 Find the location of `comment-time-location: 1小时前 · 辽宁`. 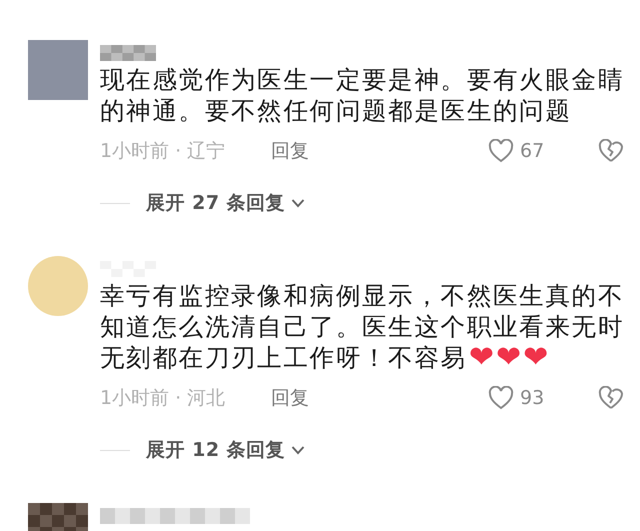

comment-time-location: 1小时前 · 辽宁 is located at coordinates (163, 151).